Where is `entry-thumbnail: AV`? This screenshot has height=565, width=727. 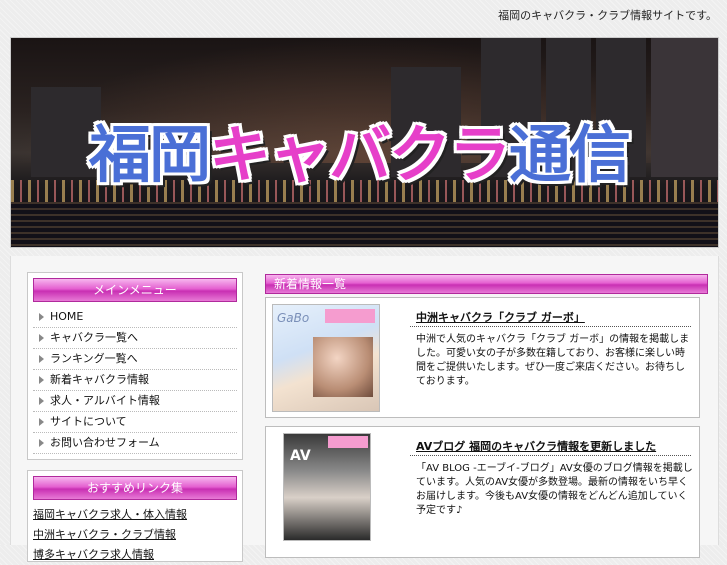 entry-thumbnail: AV is located at coordinates (327, 487).